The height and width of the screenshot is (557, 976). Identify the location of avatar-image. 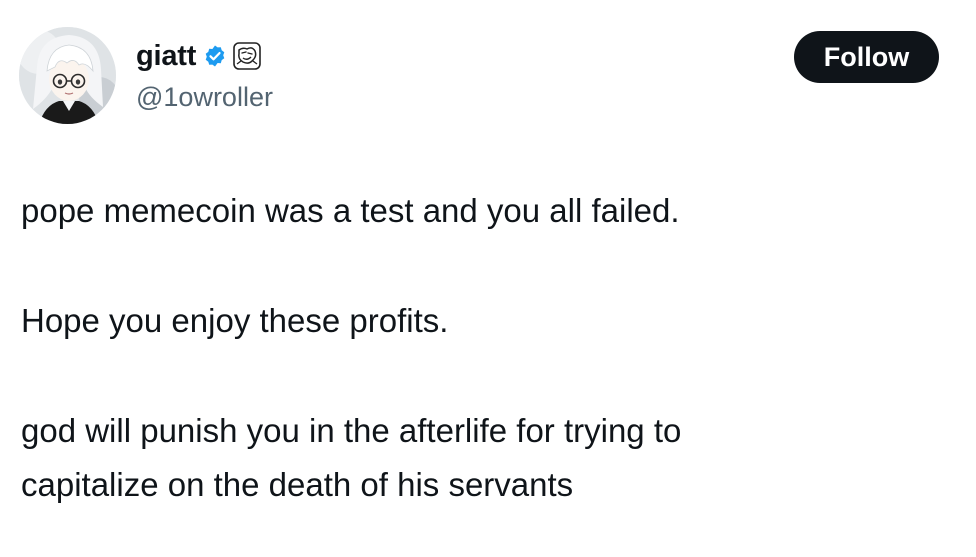
(67, 75).